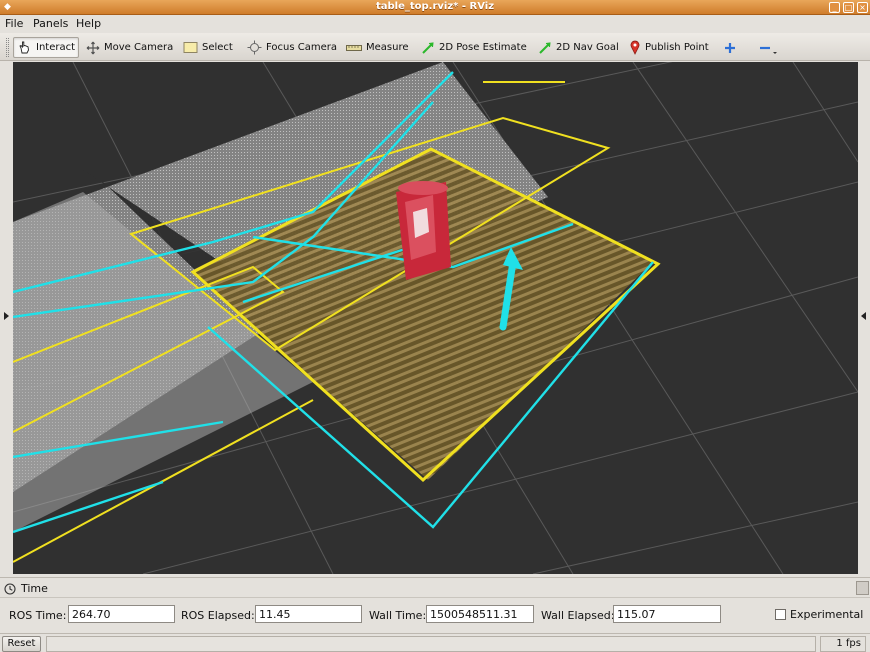 This screenshot has height=652, width=870. I want to click on time-panel-scroll, so click(862, 588).